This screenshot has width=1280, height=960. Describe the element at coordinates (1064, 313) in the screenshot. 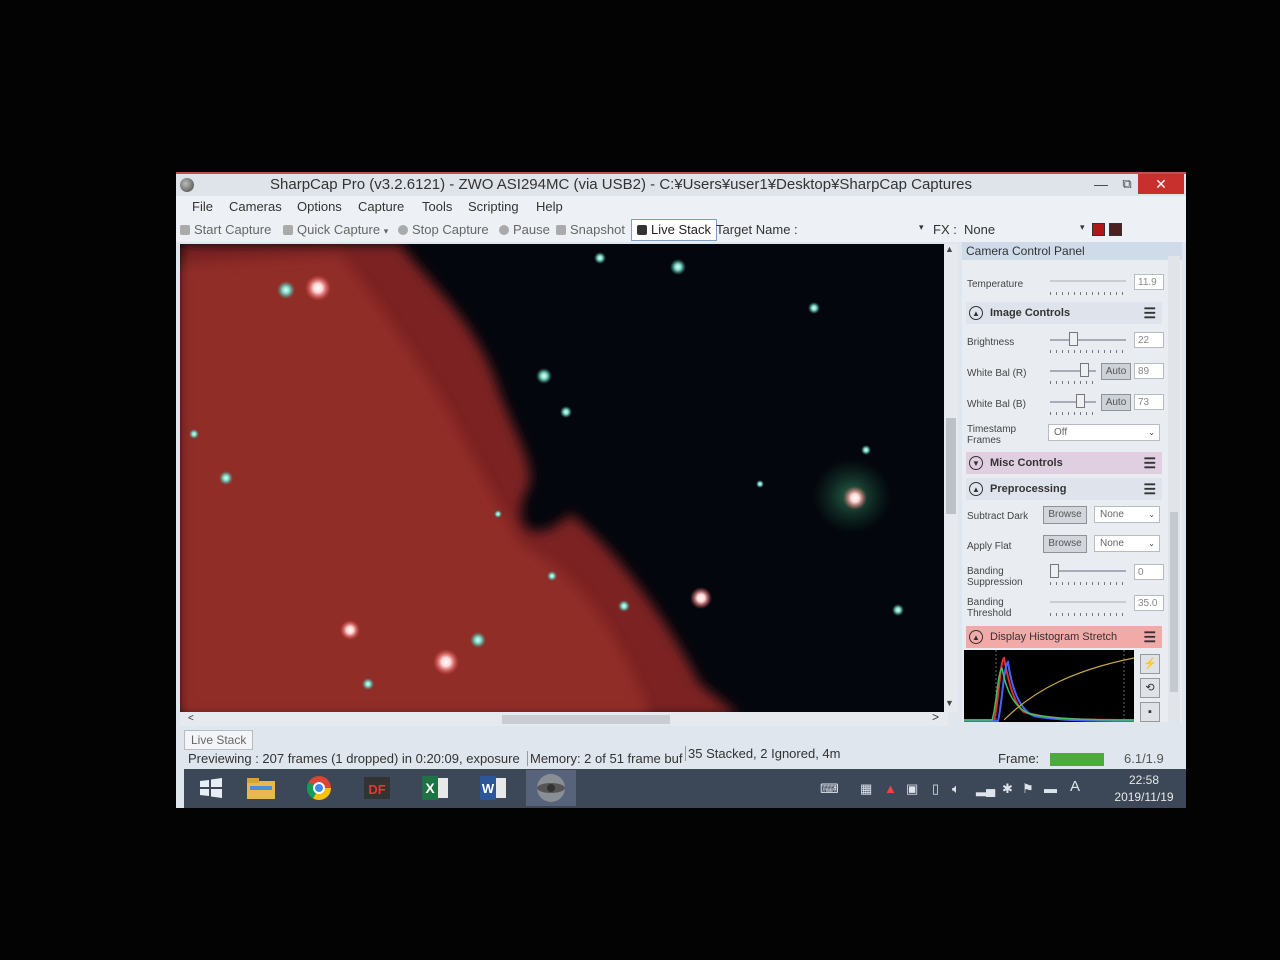

I see `image-controls-header: ▲ Image Controls ☰` at that location.